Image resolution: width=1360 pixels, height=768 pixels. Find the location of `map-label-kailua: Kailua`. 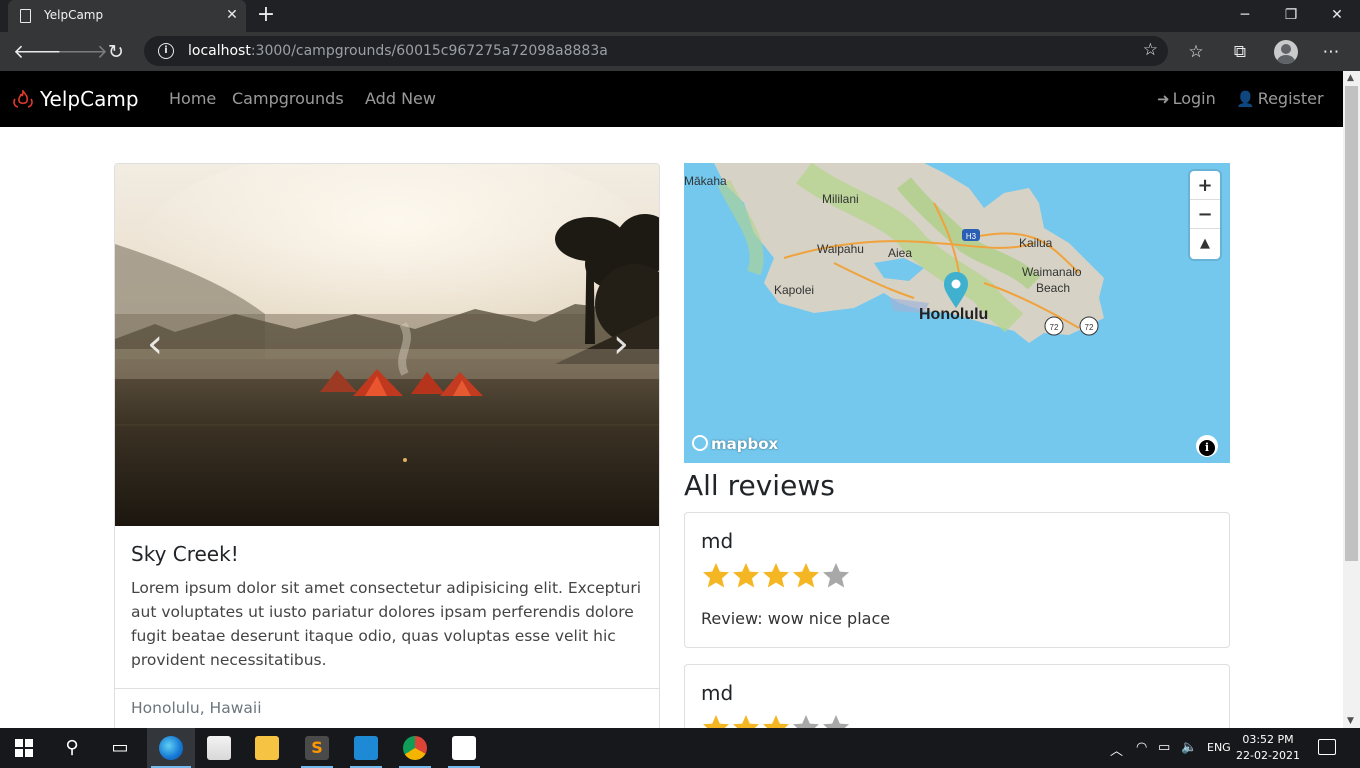

map-label-kailua: Kailua is located at coordinates (1036, 243).